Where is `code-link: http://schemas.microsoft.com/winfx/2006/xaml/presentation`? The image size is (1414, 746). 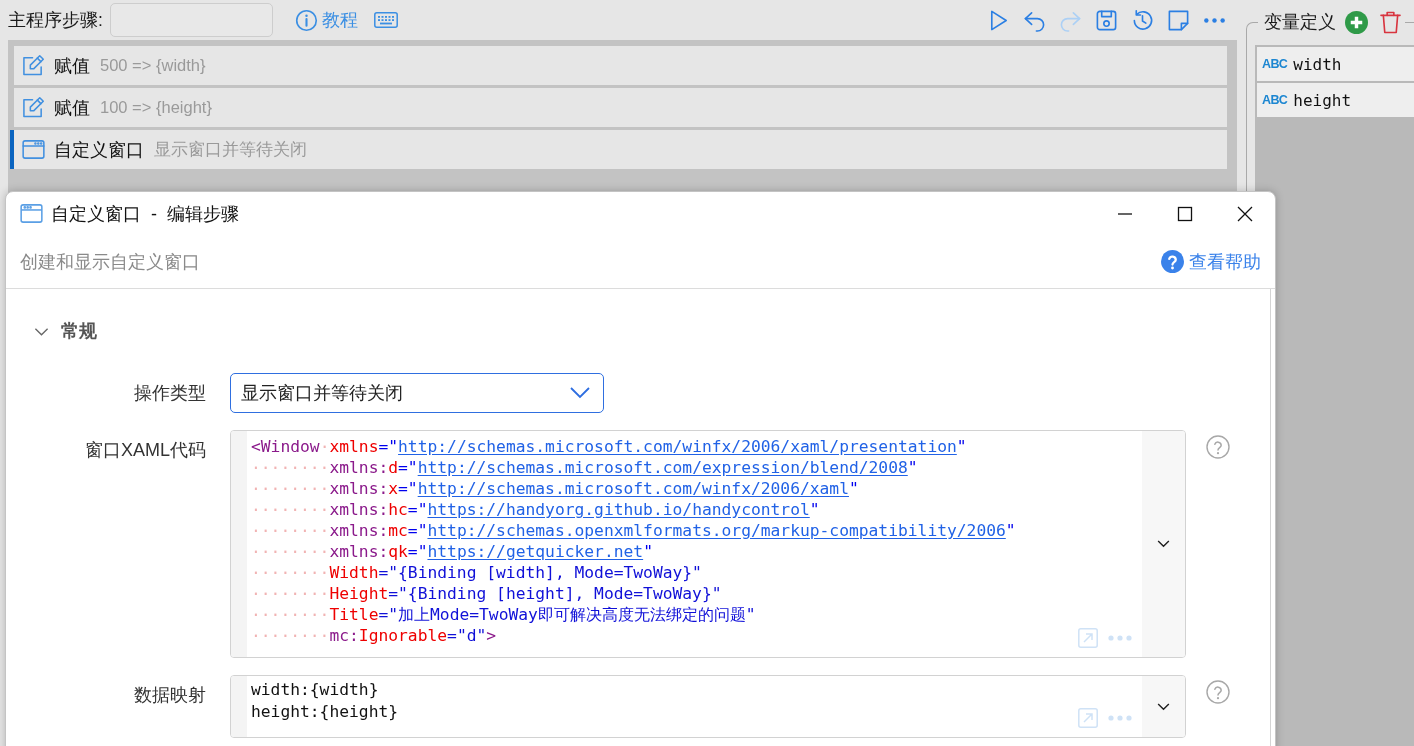 code-link: http://schemas.microsoft.com/winfx/2006/xaml/presentation is located at coordinates (677, 446).